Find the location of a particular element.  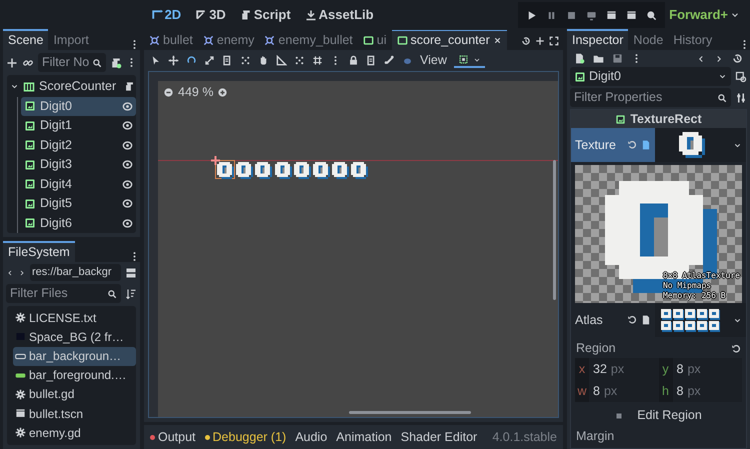

tree-item: Digit5 is located at coordinates (78, 204).